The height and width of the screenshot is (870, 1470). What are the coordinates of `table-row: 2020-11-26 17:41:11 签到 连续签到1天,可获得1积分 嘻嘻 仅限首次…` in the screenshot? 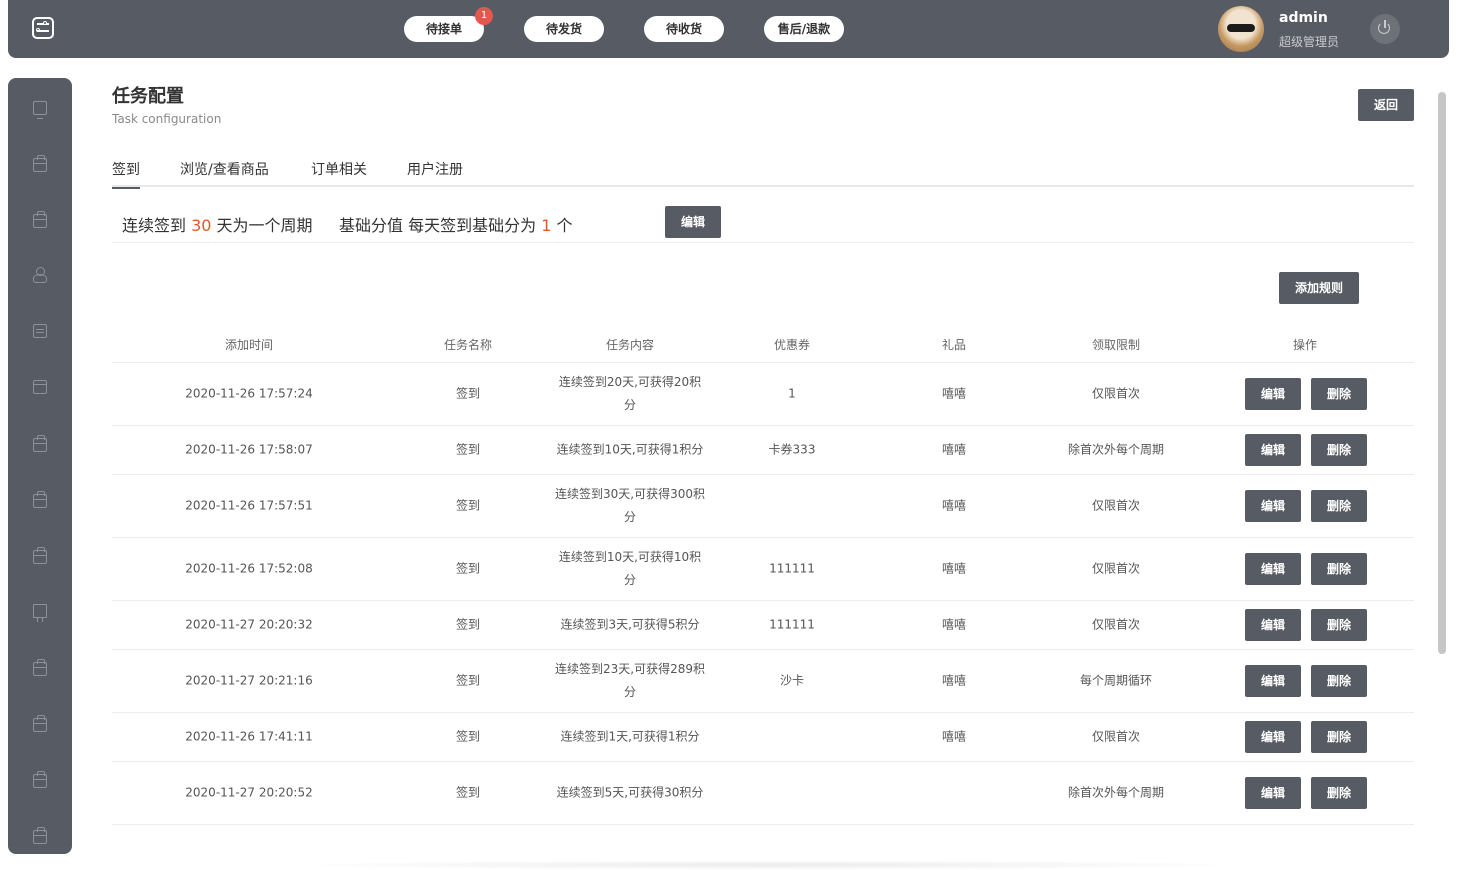 It's located at (763, 737).